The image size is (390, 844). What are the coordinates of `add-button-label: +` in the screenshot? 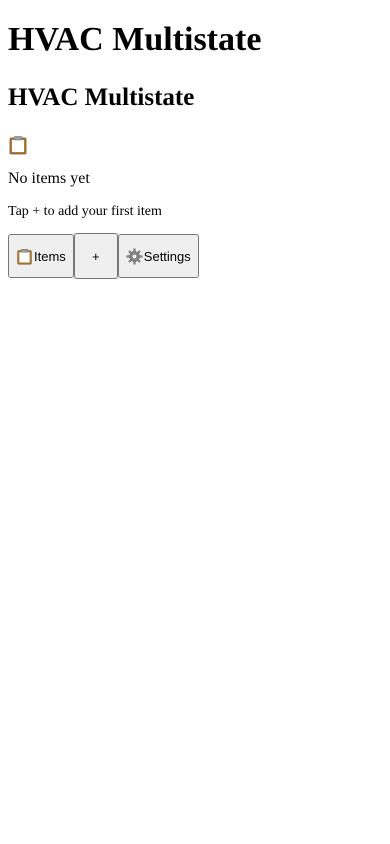 It's located at (96, 256).